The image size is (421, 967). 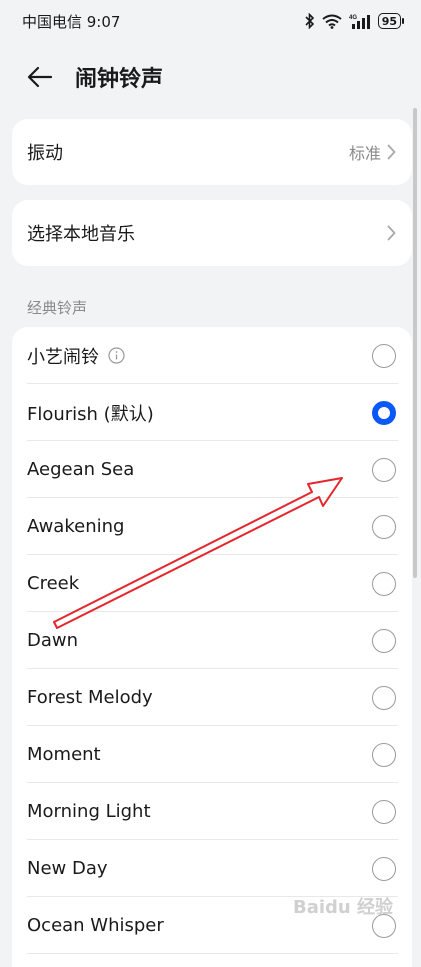 I want to click on ringtone-label: Ocean Whisper, so click(x=95, y=925).